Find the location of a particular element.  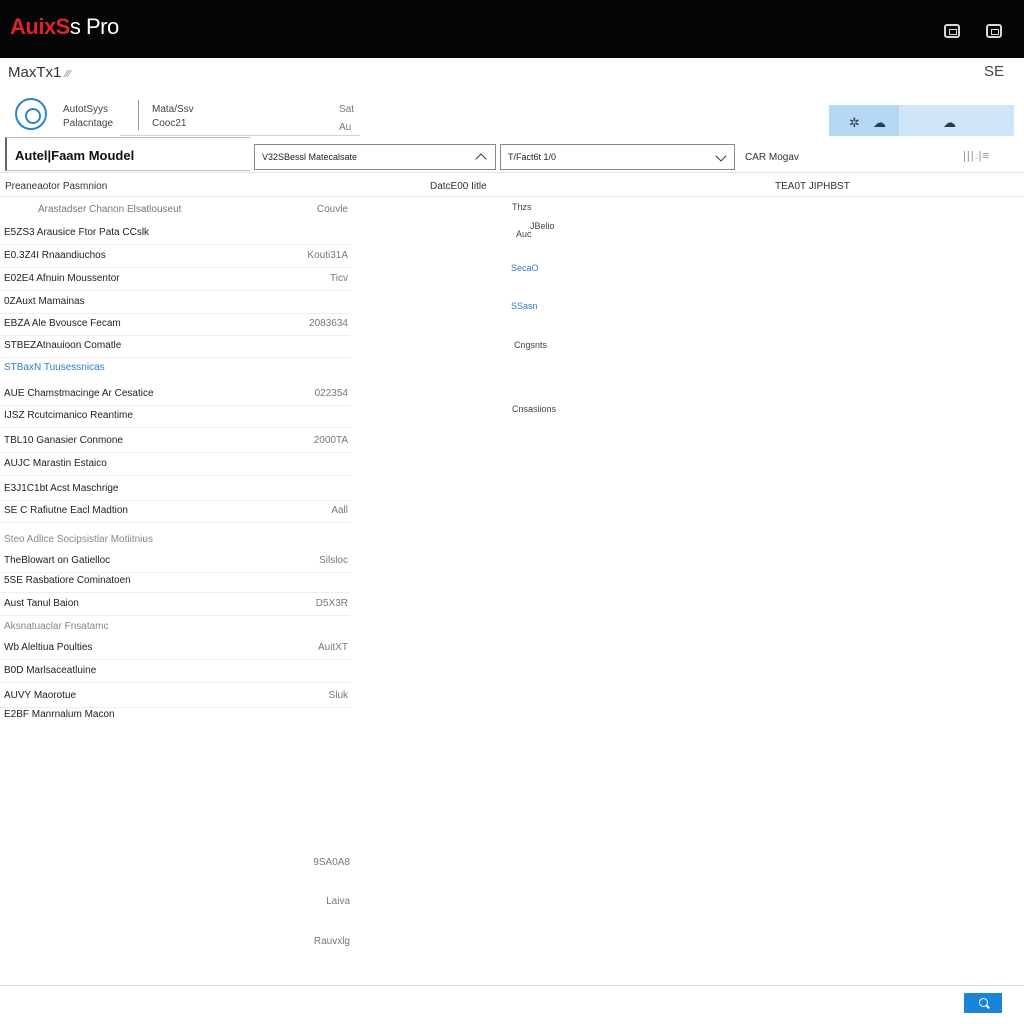

item-value: 022354 is located at coordinates (331, 393).